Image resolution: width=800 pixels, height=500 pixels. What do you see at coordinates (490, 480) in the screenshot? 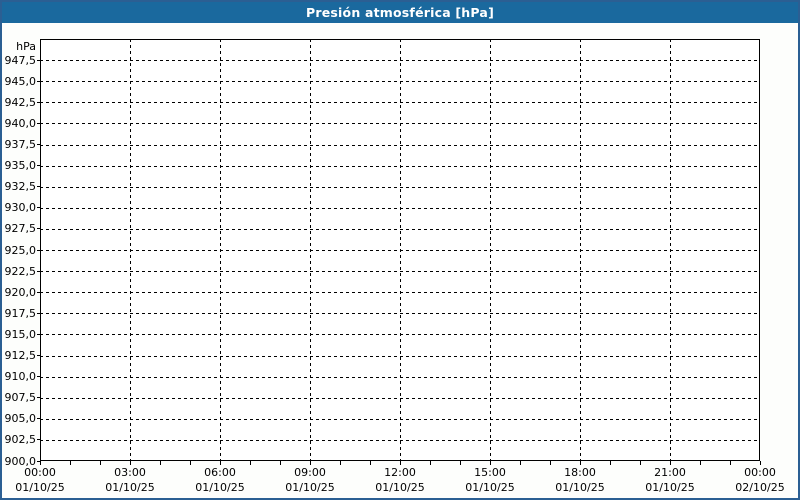
I see `x-axis-label: 15:00 01/10/25` at bounding box center [490, 480].